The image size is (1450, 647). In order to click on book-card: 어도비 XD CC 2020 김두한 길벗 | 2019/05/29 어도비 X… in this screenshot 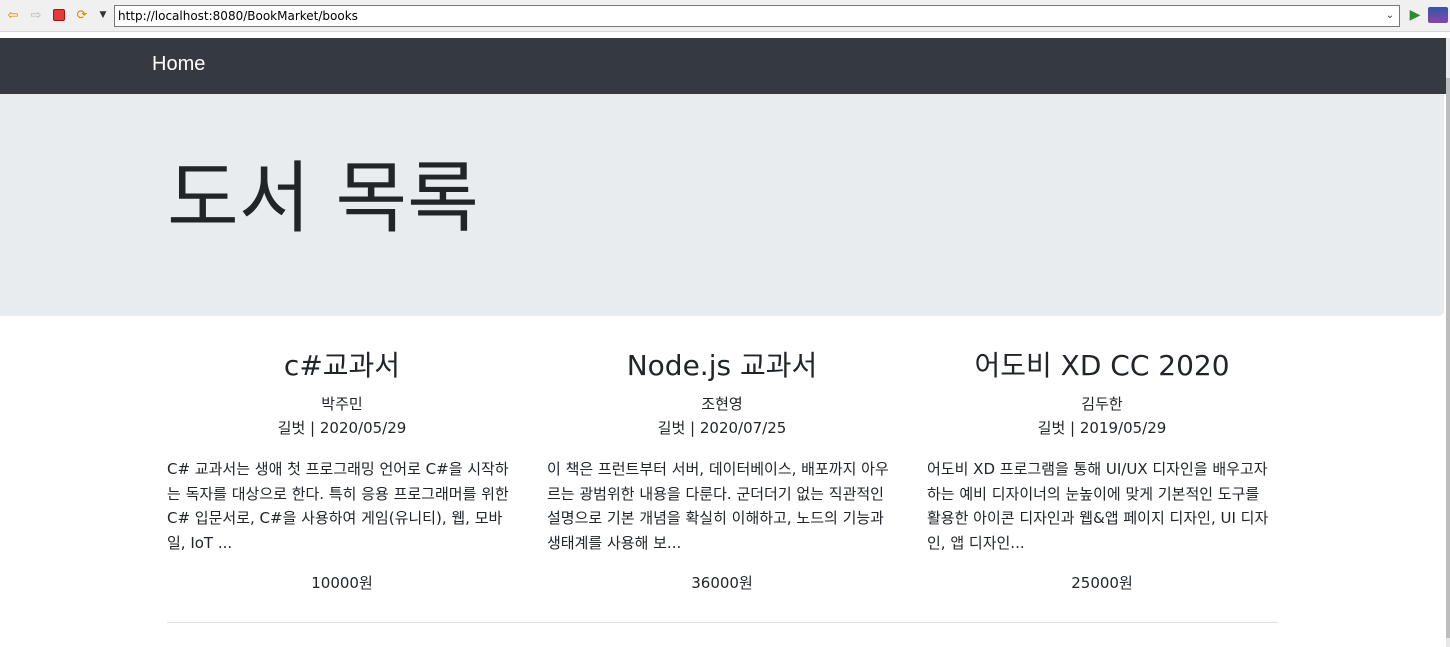, I will do `click(1102, 467)`.